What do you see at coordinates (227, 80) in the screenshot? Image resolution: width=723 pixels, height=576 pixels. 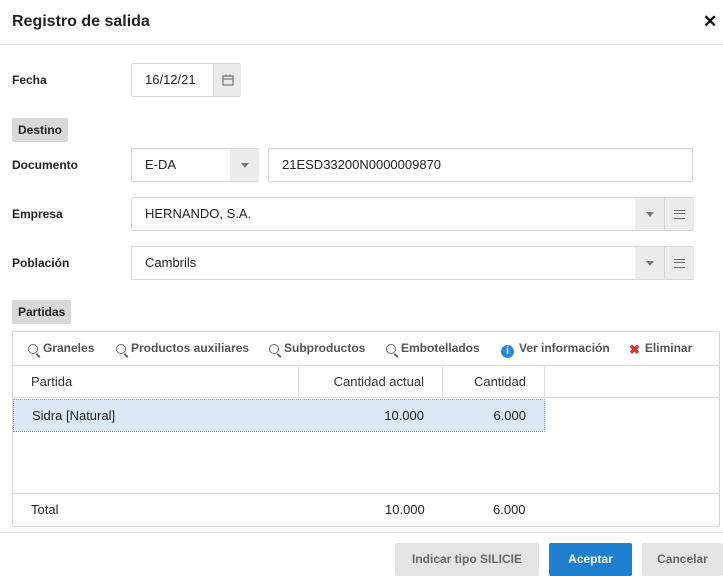 I see `calendar-icon` at bounding box center [227, 80].